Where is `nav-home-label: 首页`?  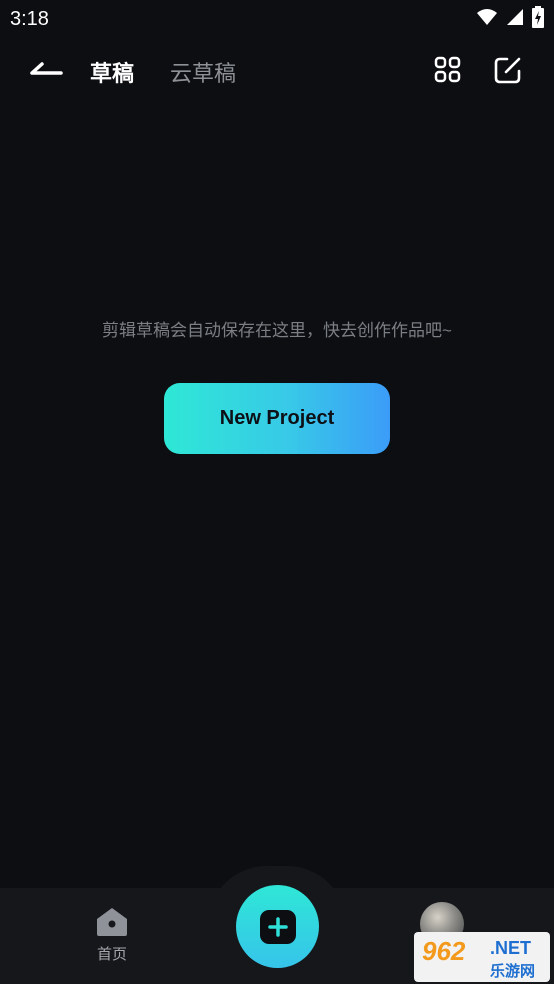 nav-home-label: 首页 is located at coordinates (111, 954).